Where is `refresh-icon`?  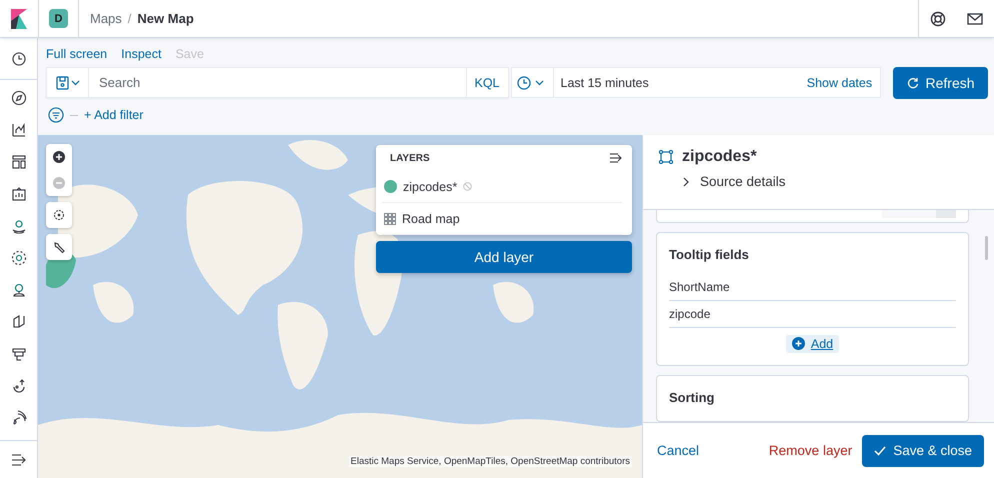
refresh-icon is located at coordinates (912, 82).